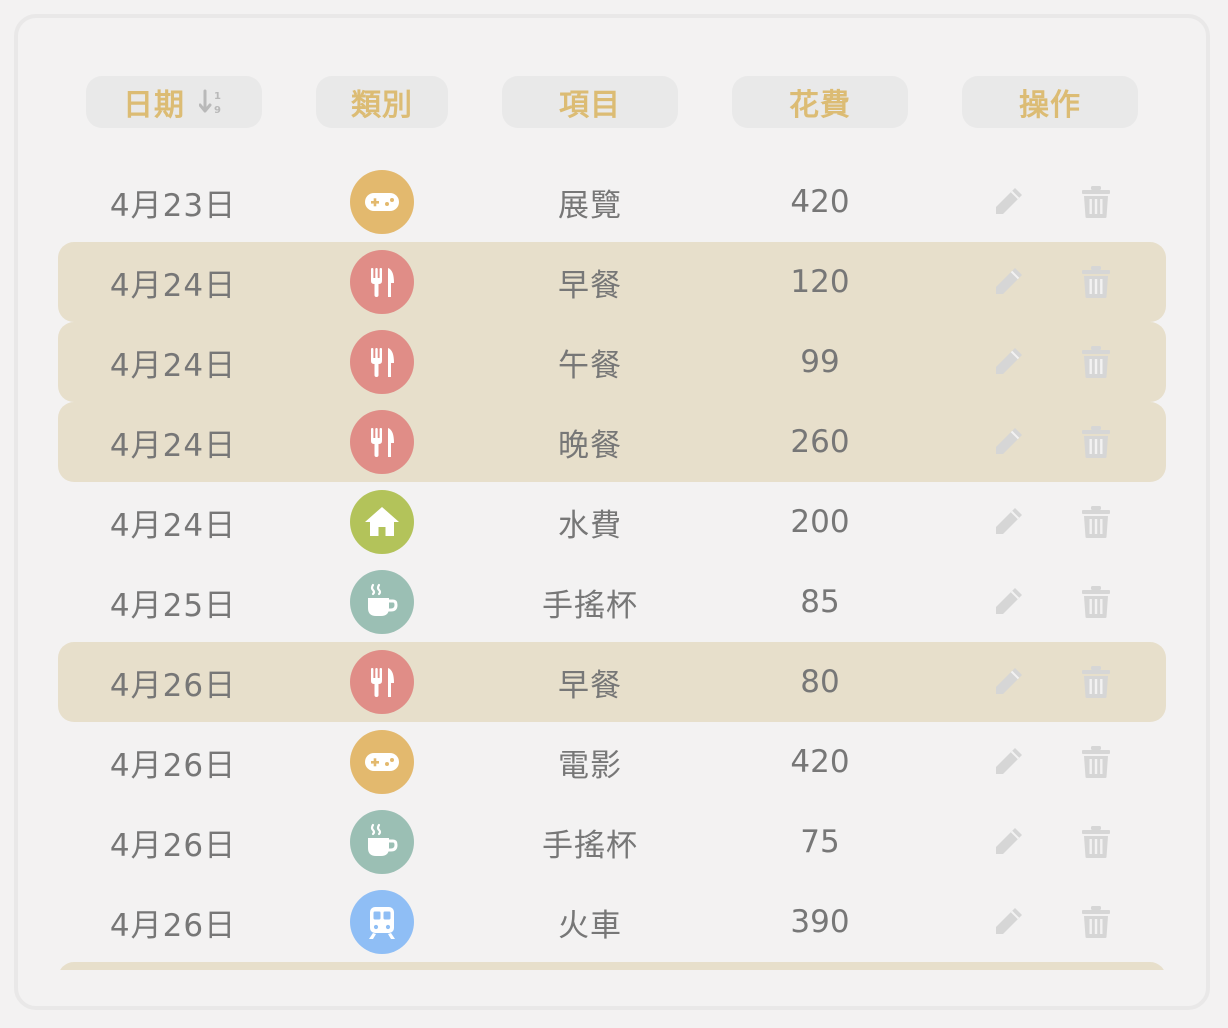 This screenshot has width=1228, height=1028. What do you see at coordinates (612, 282) in the screenshot?
I see `table-row: 4月24日 早餐 120` at bounding box center [612, 282].